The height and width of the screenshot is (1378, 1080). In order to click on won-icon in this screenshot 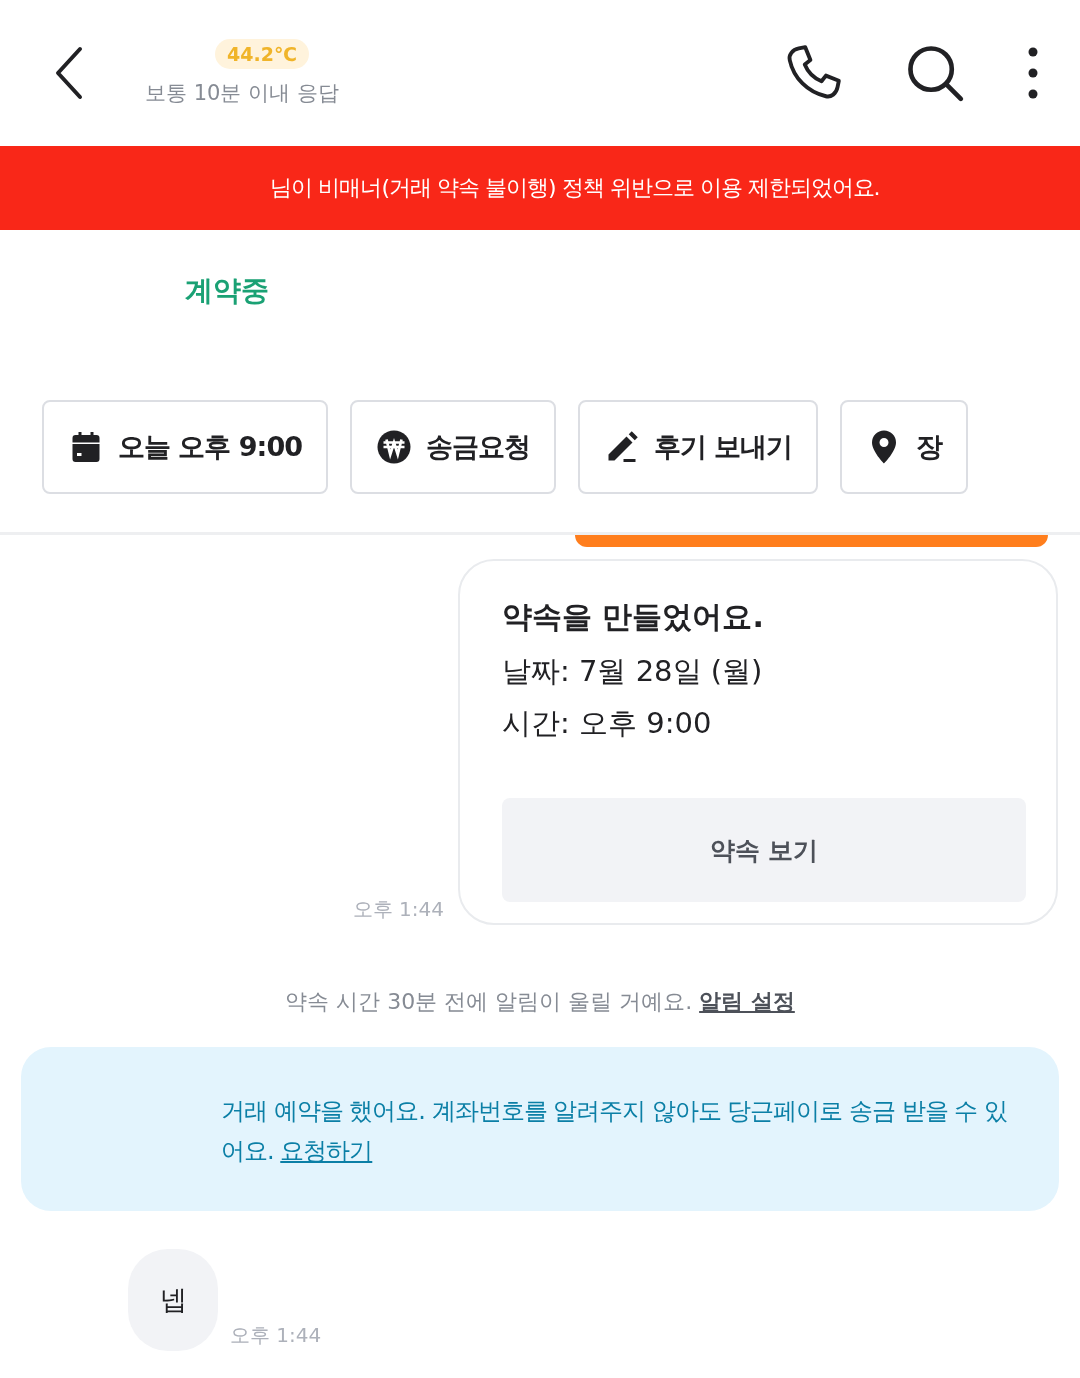, I will do `click(393, 447)`.